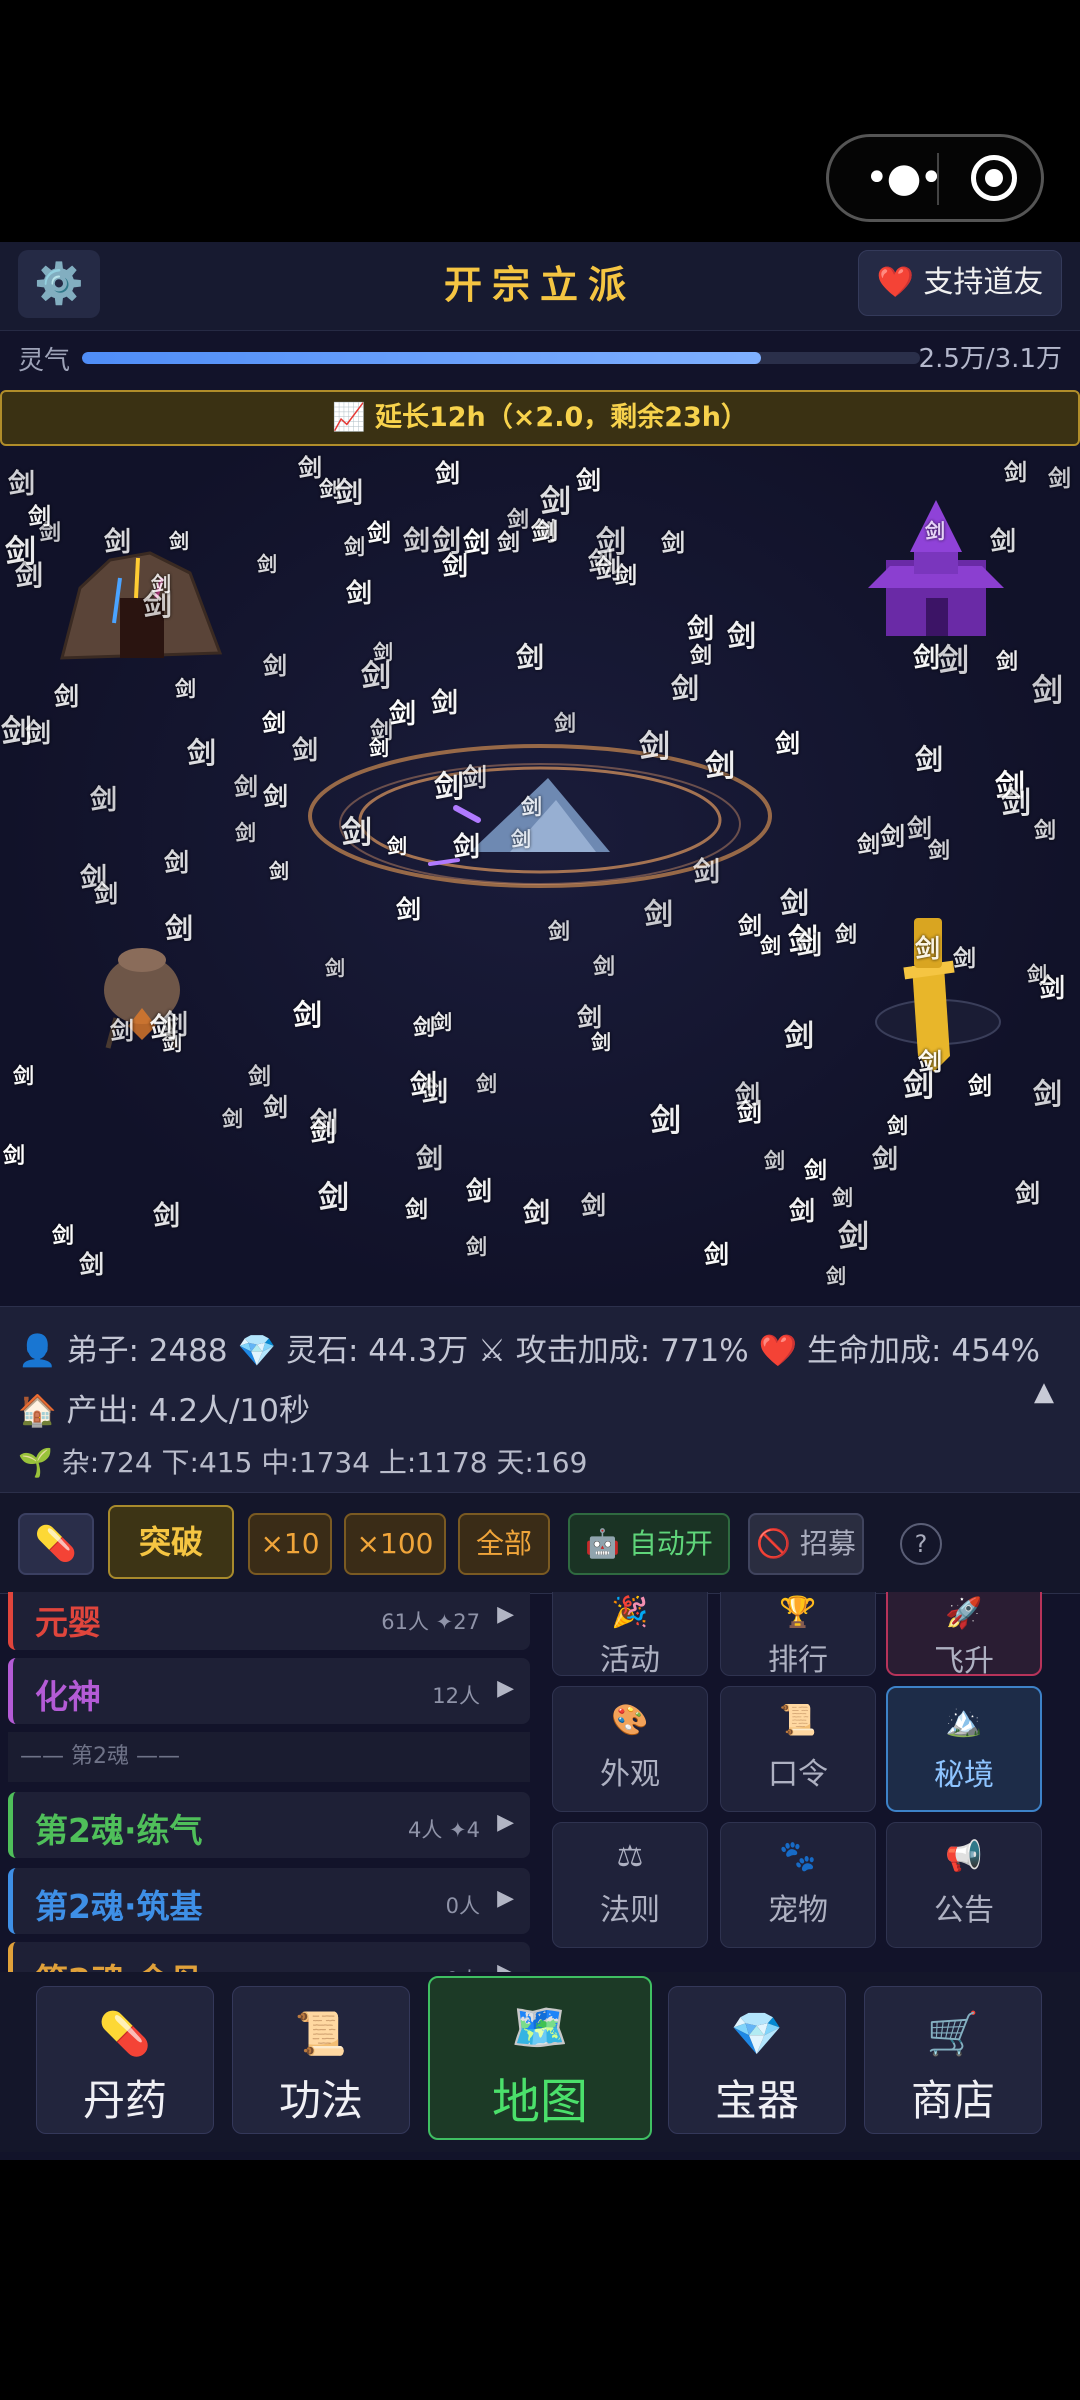 The image size is (1080, 2400). Describe the element at coordinates (395, 1544) in the screenshot. I see `breakthrough-x100-button: ×100` at that location.